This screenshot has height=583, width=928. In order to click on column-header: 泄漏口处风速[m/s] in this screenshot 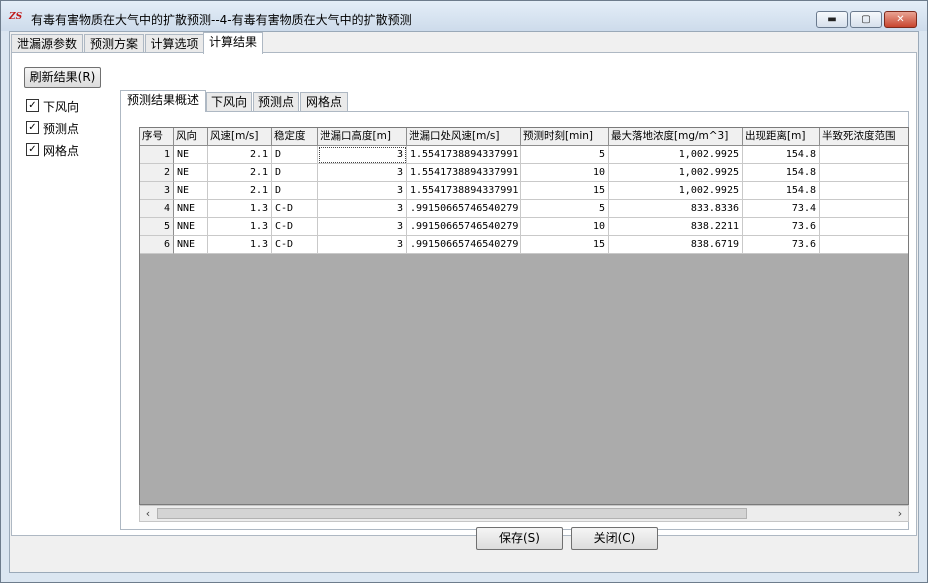, I will do `click(464, 137)`.